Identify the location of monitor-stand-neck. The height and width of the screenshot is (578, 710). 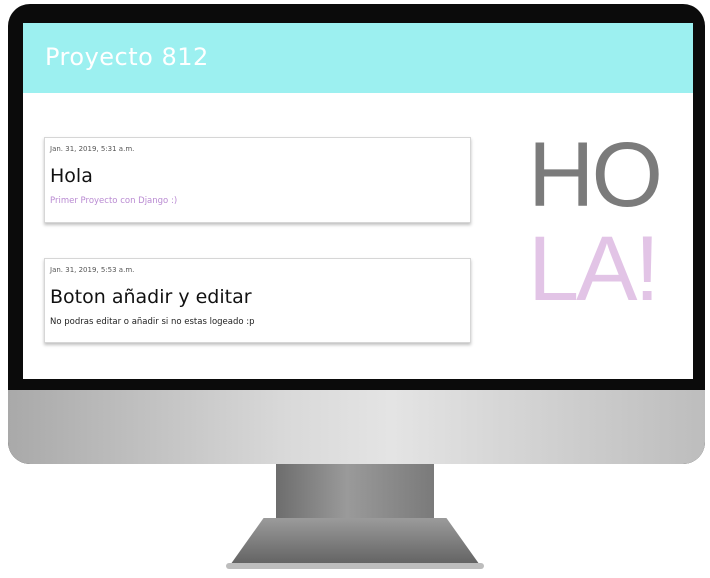
(355, 495).